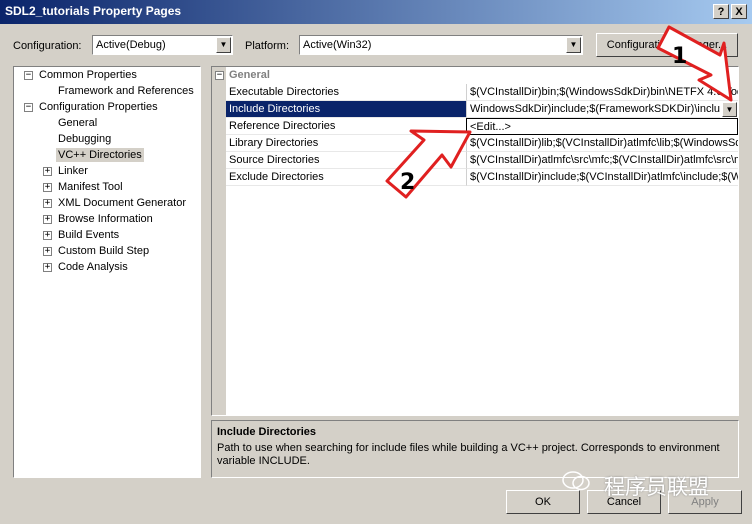 This screenshot has height=524, width=752. Describe the element at coordinates (84, 139) in the screenshot. I see `tree-item-debugging: Debugging` at that location.